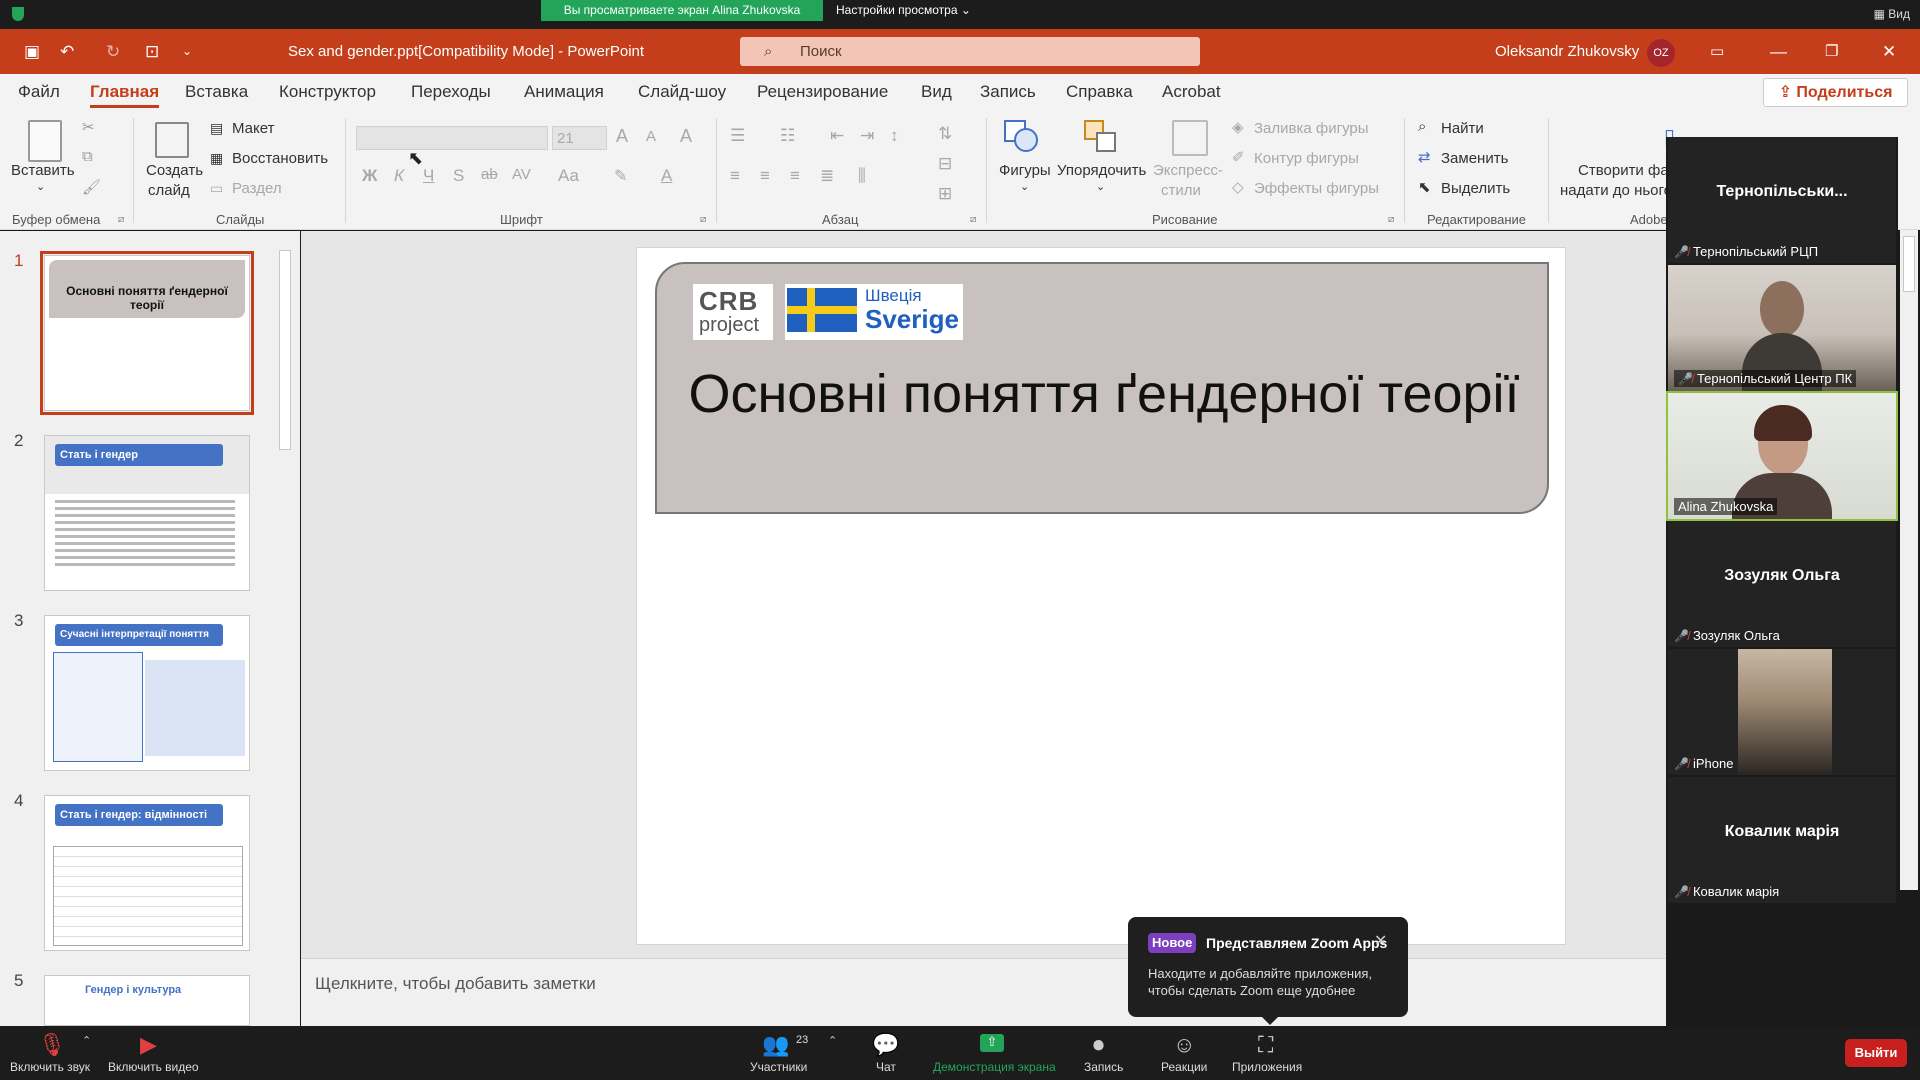 Image resolution: width=1920 pixels, height=1080 pixels. Describe the element at coordinates (1024, 186) in the screenshot. I see `shapes-dropdown-icon: ⌄` at that location.